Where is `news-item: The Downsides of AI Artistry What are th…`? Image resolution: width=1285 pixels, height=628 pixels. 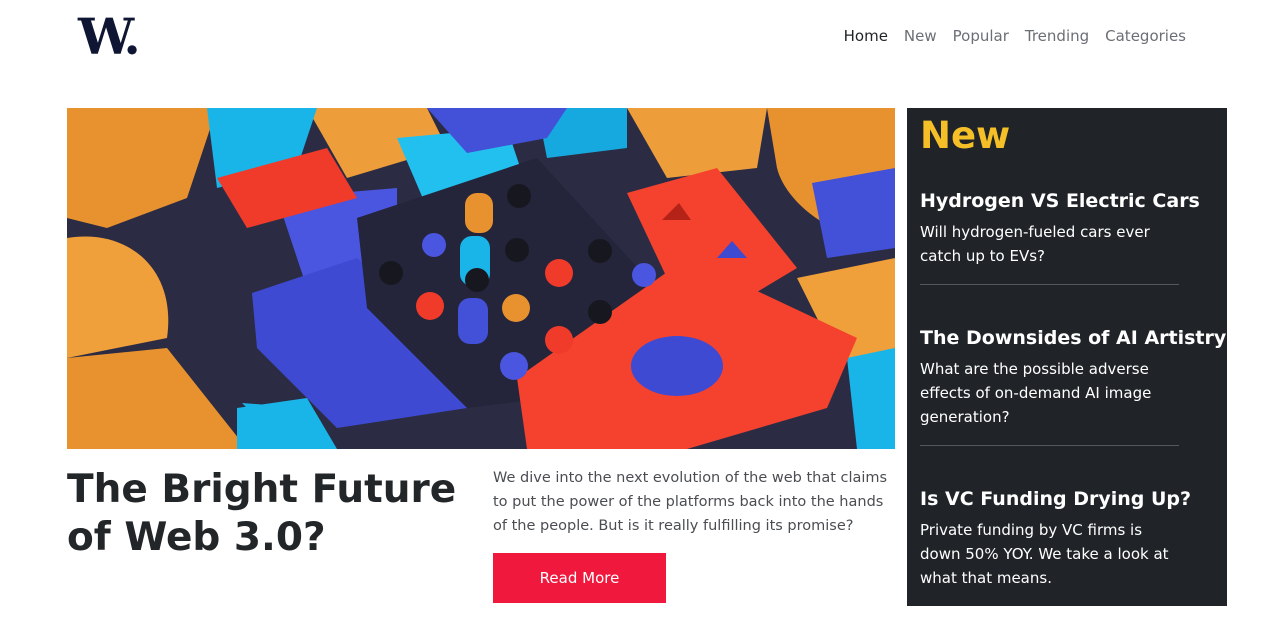 news-item: The Downsides of AI Artistry What are th… is located at coordinates (1073, 377).